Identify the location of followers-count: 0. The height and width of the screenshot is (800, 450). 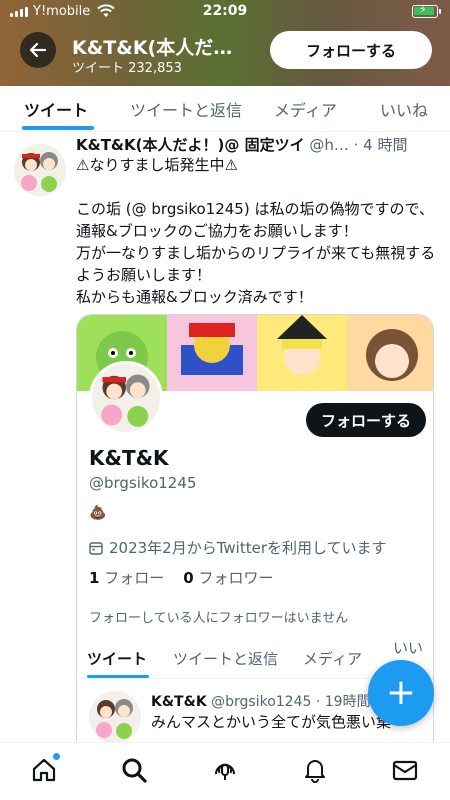
(188, 578).